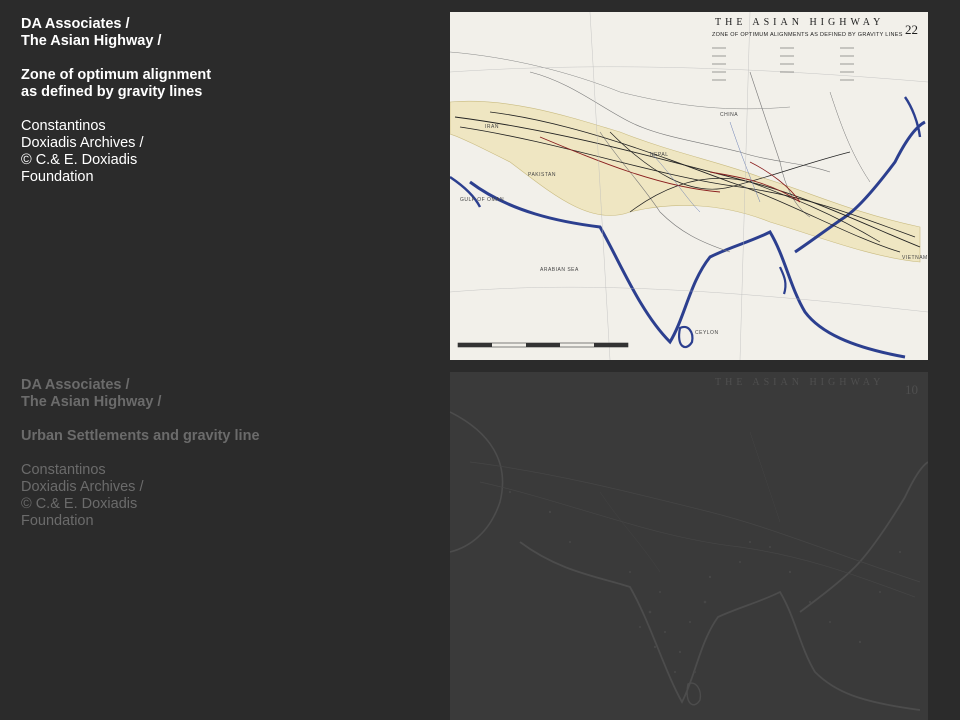  I want to click on map-label-vietnam: VIETNAM, so click(915, 258).